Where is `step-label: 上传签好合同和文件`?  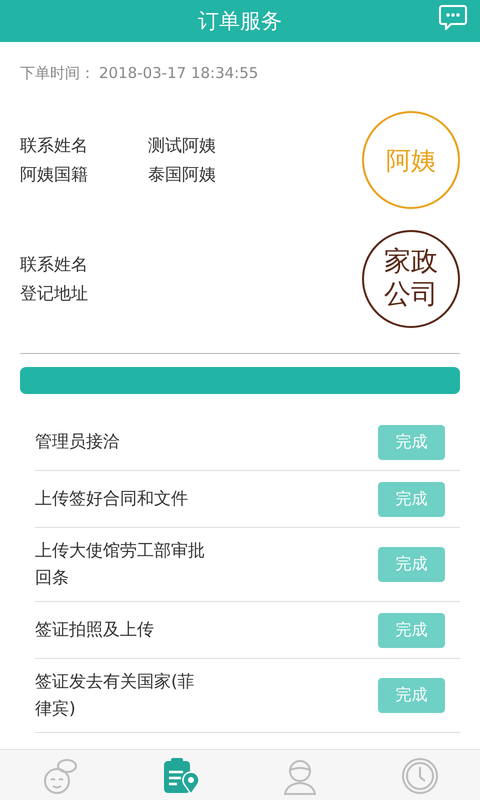 step-label: 上传签好合同和文件 is located at coordinates (112, 499).